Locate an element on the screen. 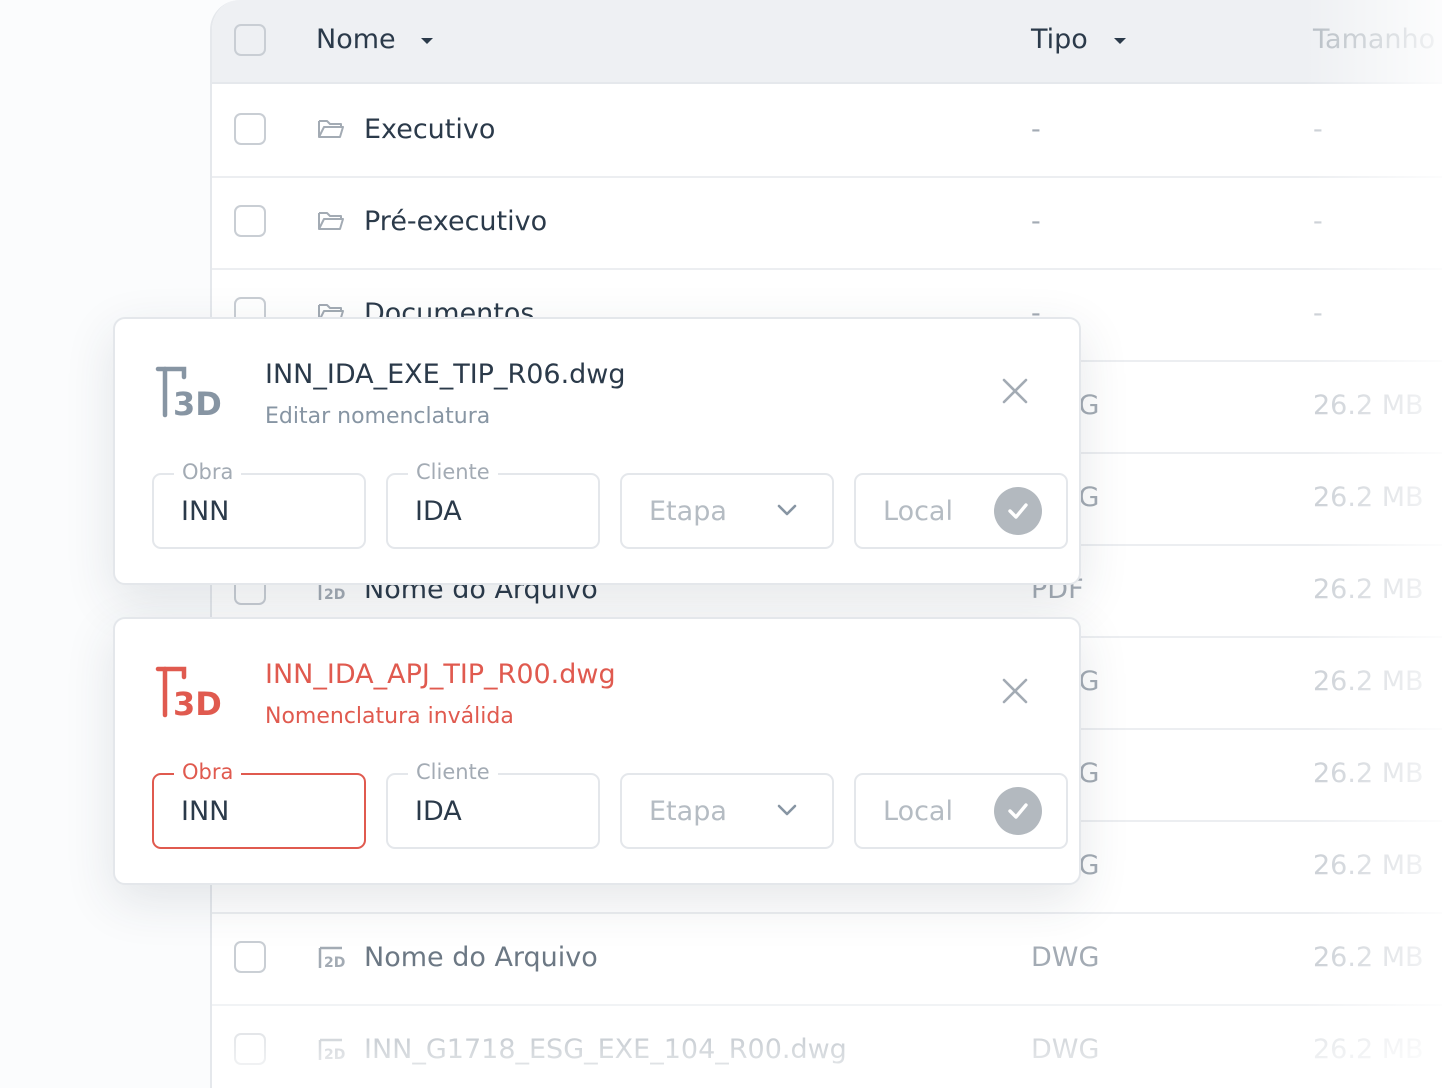  select-all-checkbox is located at coordinates (250, 40).